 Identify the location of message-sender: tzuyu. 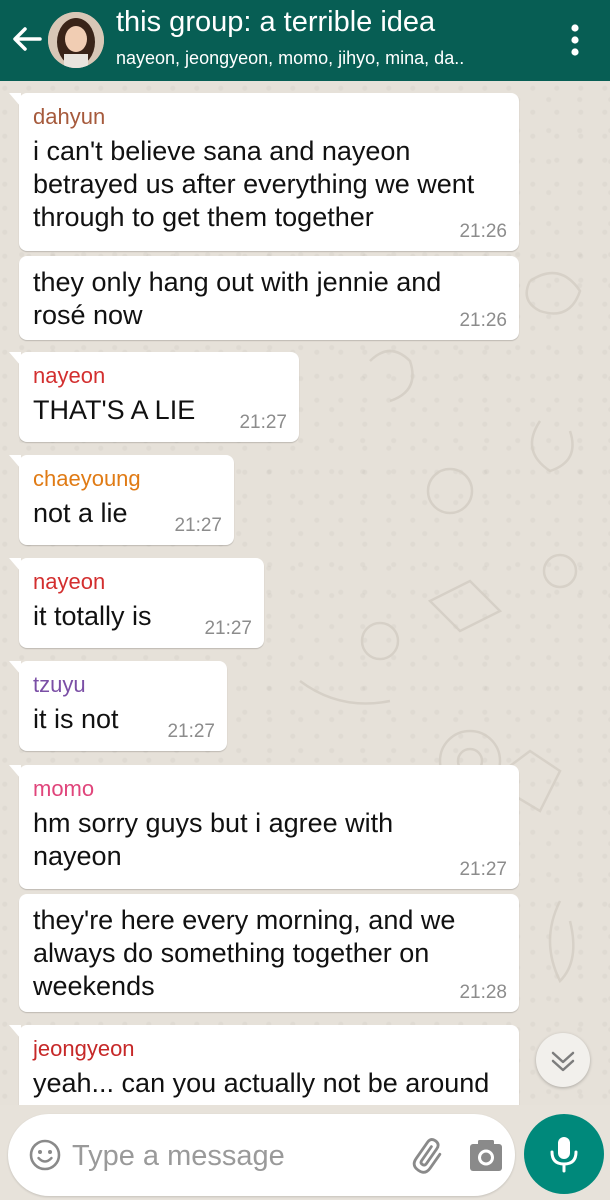
(59, 684).